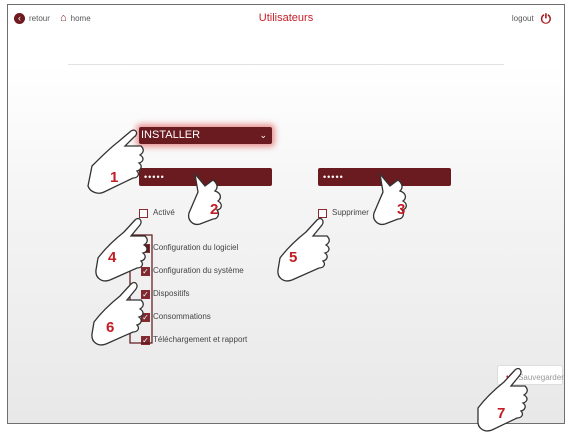  Describe the element at coordinates (171, 135) in the screenshot. I see `role-select-value: INSTALLER` at that location.